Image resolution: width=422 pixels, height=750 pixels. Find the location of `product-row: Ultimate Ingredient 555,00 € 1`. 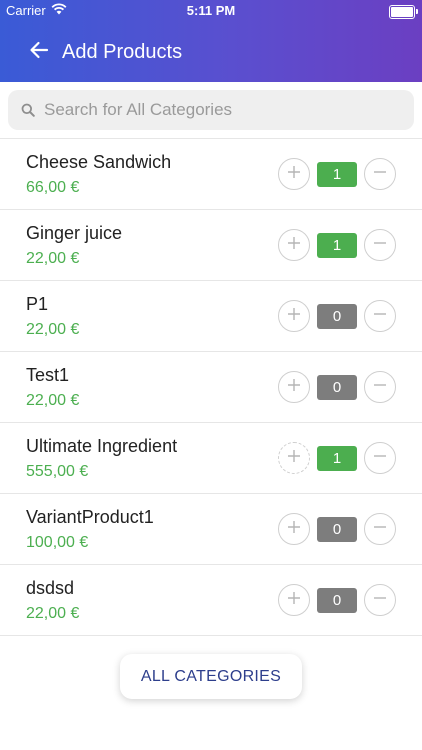

product-row: Ultimate Ingredient 555,00 € 1 is located at coordinates (211, 458).